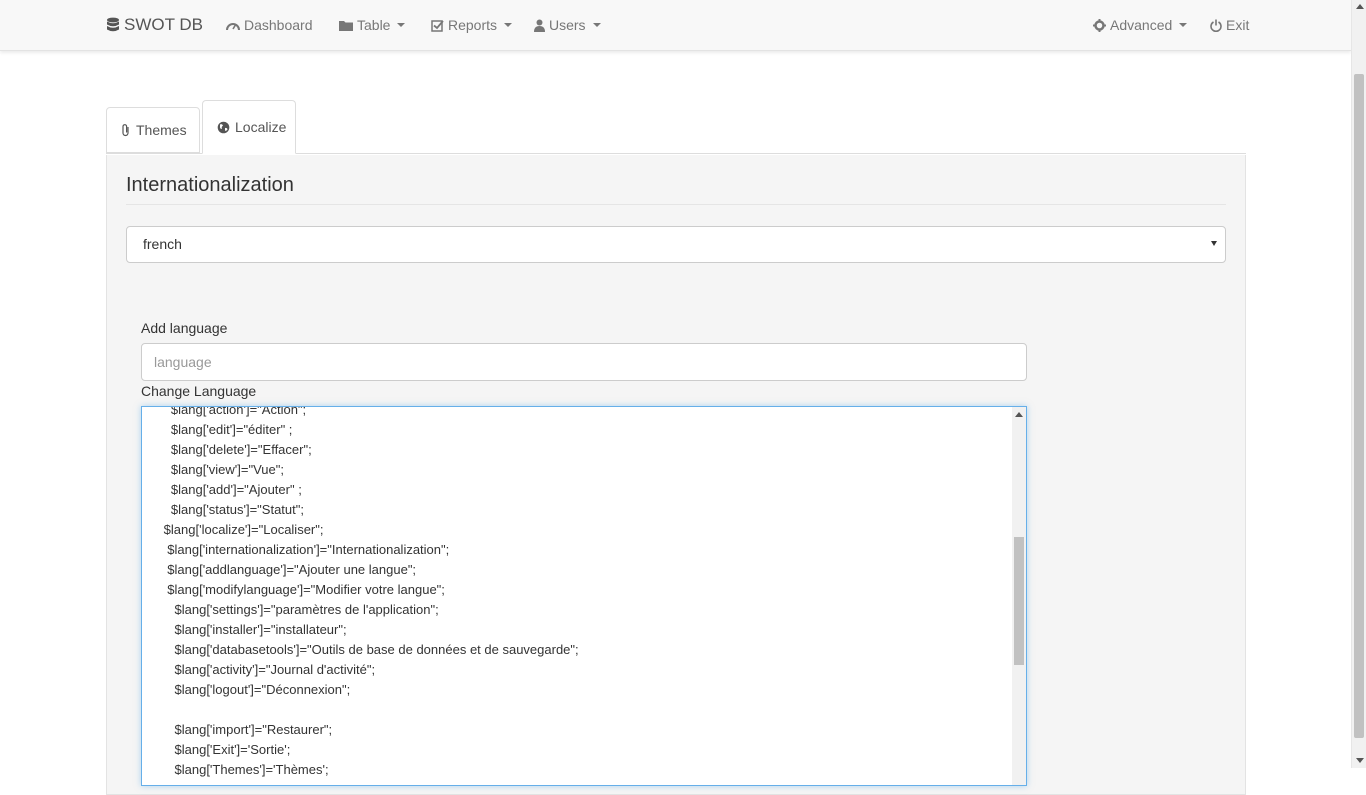  I want to click on nav-table-label: Table, so click(374, 25).